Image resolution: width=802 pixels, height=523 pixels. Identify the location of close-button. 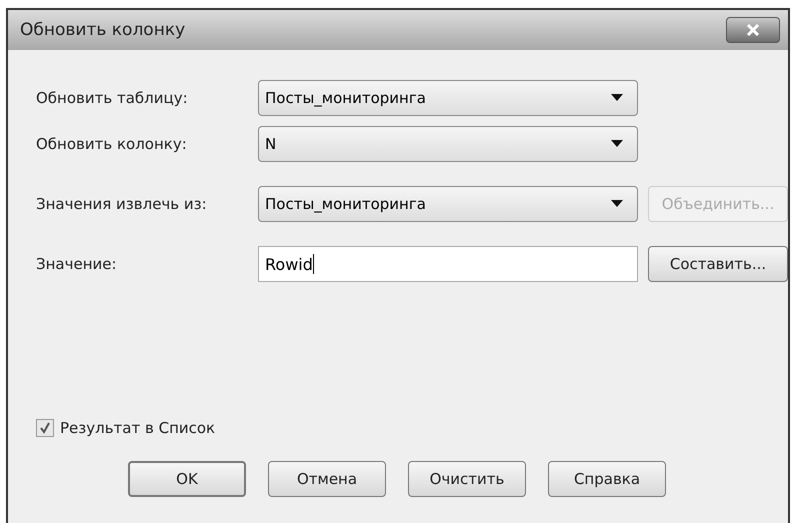
(753, 30).